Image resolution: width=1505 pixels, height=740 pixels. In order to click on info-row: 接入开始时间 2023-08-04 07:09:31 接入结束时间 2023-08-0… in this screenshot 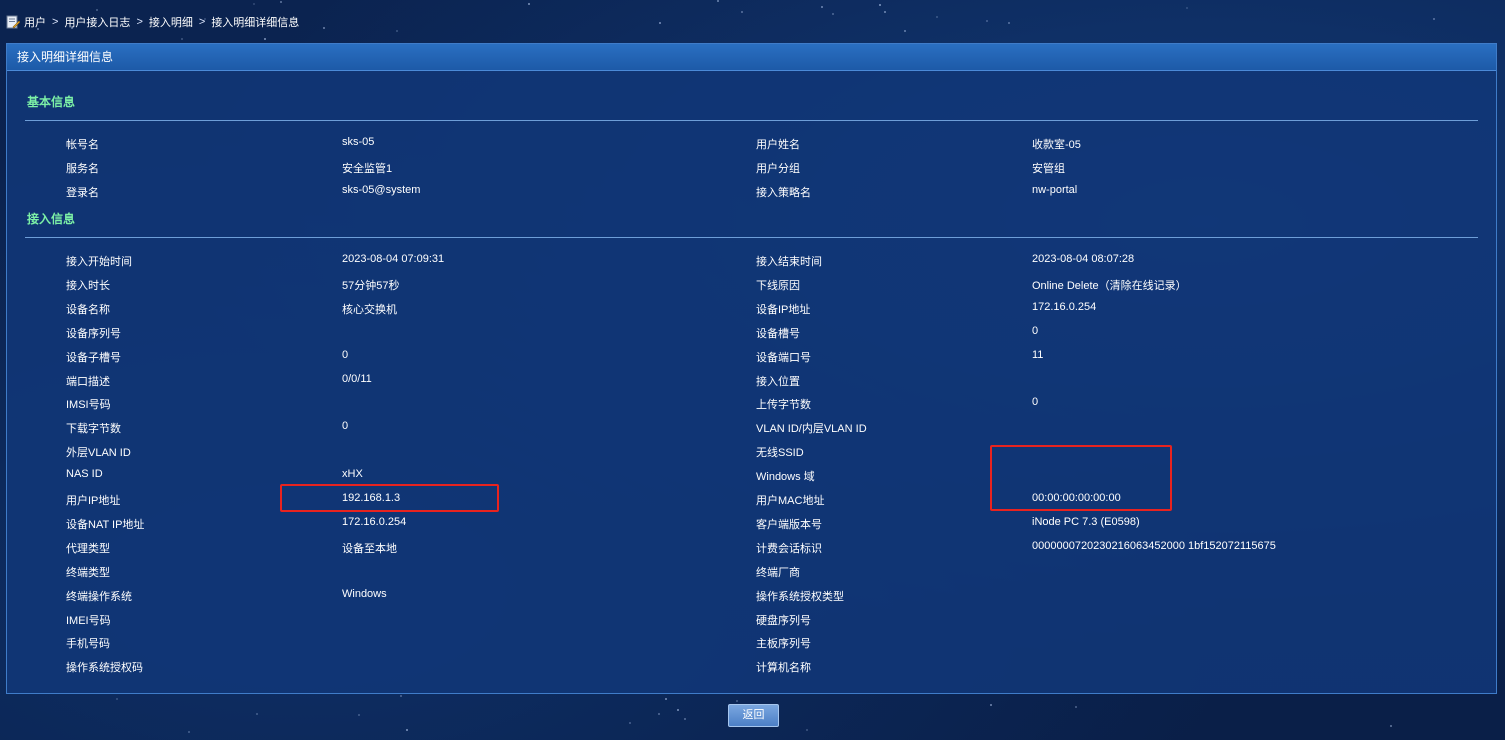, I will do `click(751, 265)`.